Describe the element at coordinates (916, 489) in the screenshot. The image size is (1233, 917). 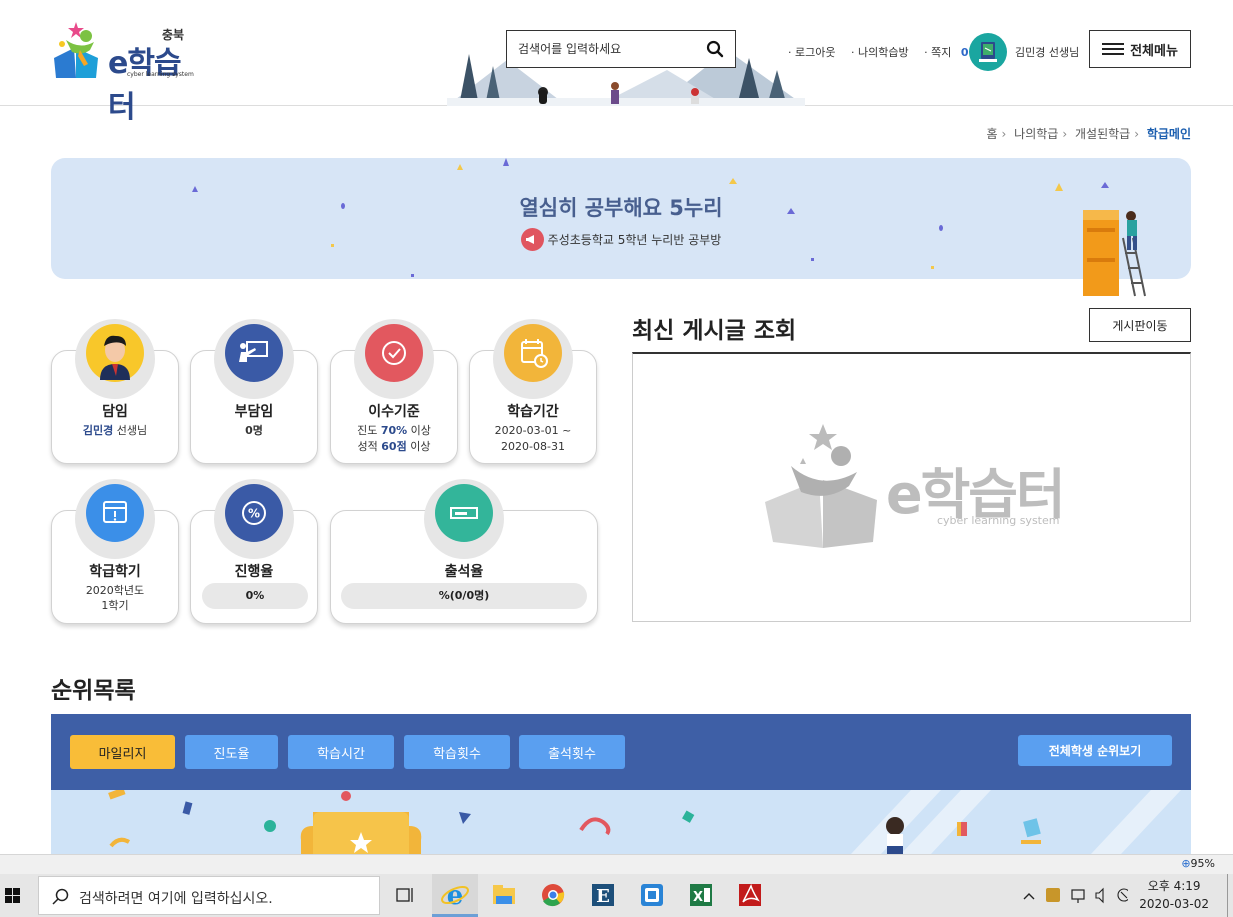
I see `watermark-logo: e학습터 cyber learning system` at that location.